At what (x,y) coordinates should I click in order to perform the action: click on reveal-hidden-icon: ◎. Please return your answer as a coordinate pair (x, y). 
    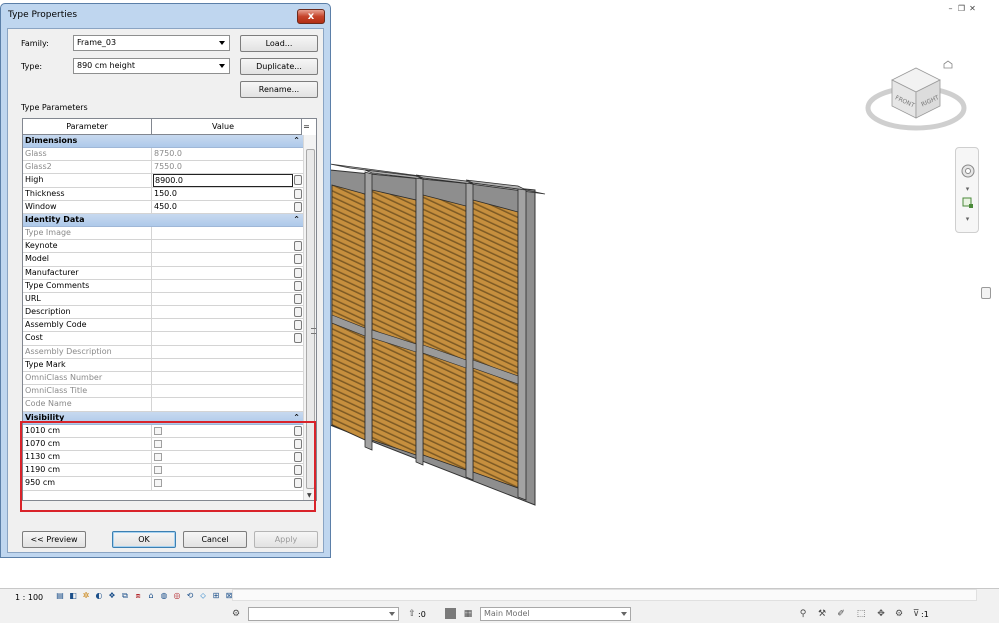
    Looking at the image, I should click on (177, 596).